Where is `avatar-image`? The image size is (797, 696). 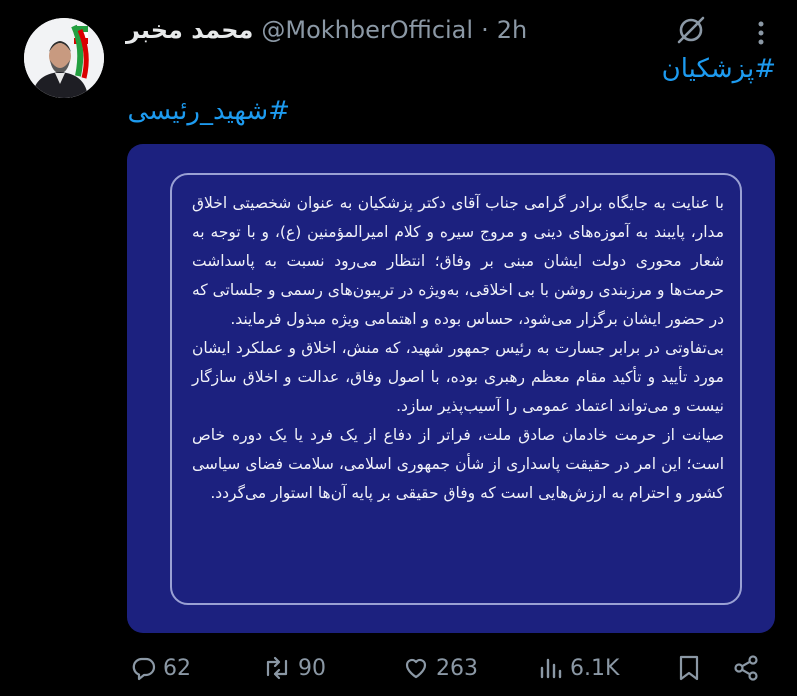 avatar-image is located at coordinates (64, 58).